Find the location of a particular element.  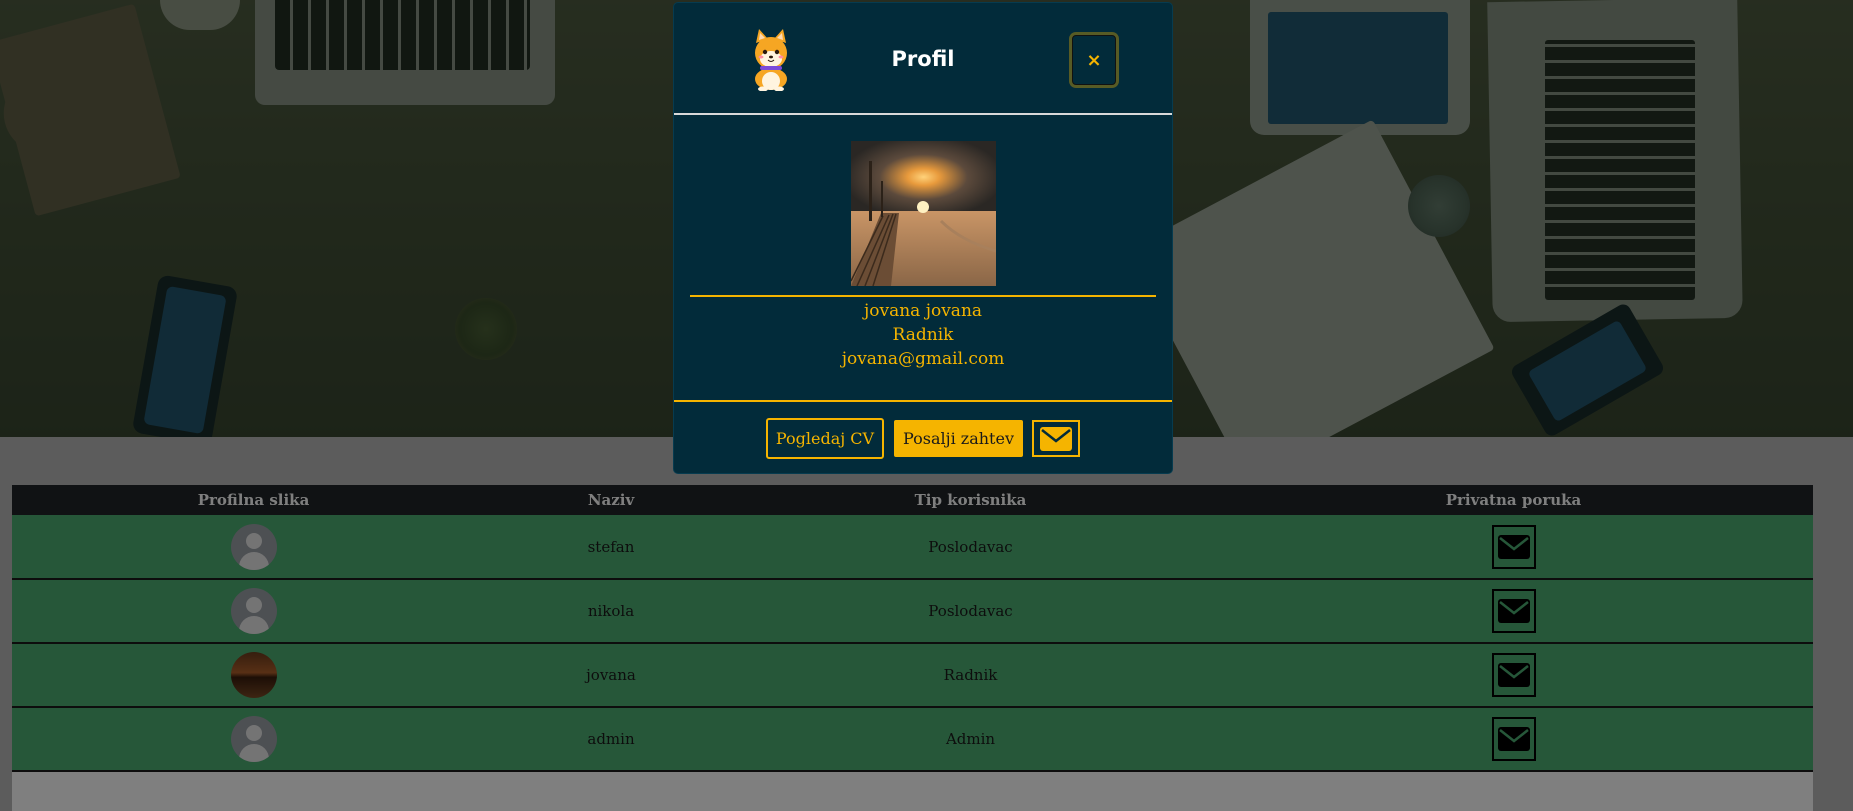

close-button: × is located at coordinates (1094, 60).